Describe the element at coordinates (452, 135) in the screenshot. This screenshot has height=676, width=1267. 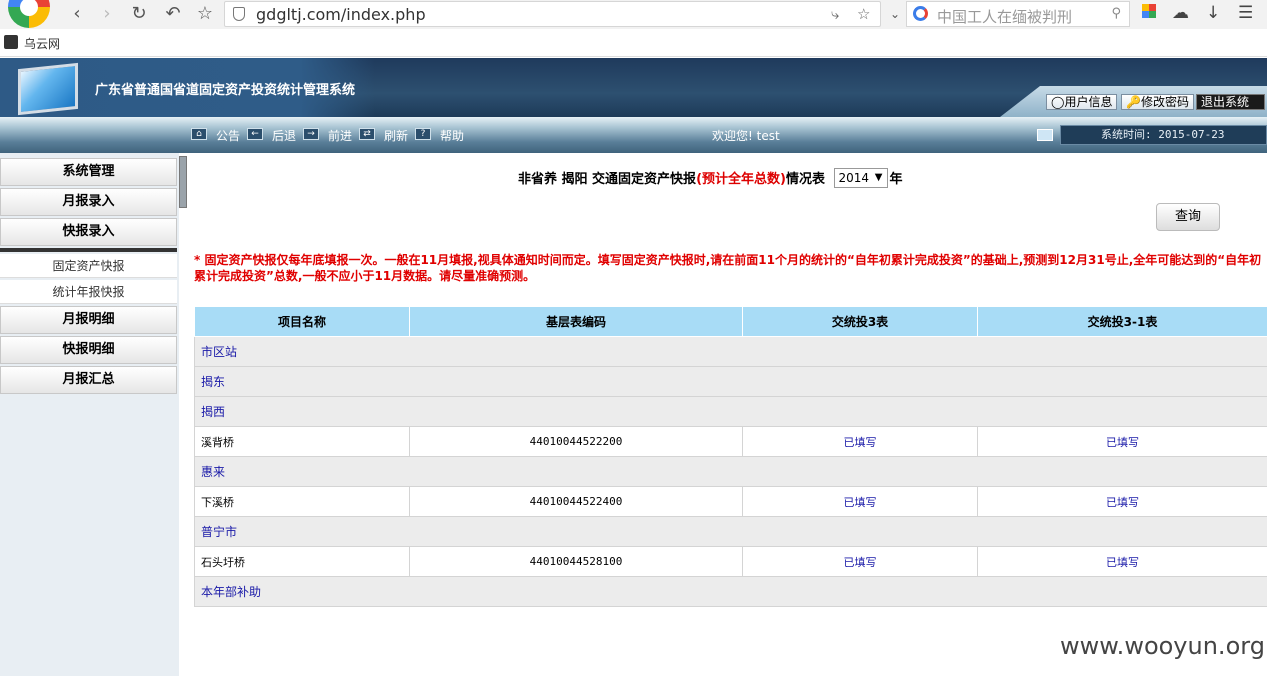
I see `toolbar-help: 帮助` at that location.